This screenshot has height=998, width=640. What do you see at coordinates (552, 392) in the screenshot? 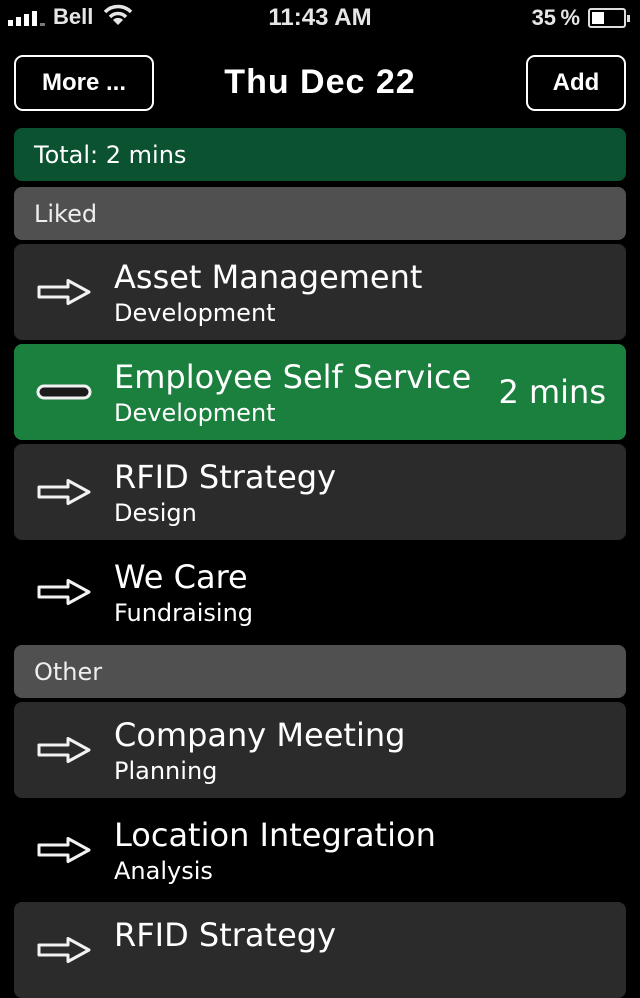
I see `item-duration: 2 mins` at bounding box center [552, 392].